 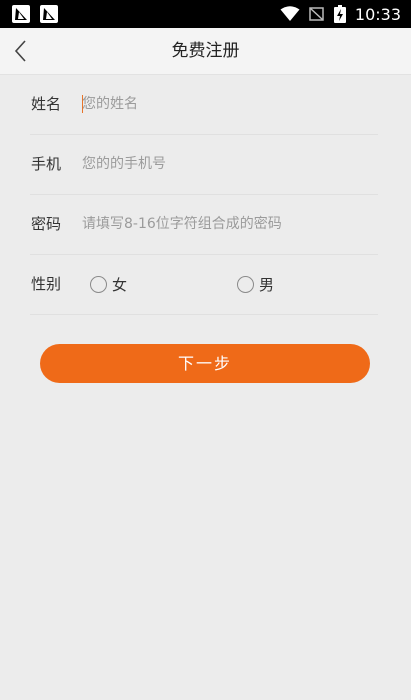 What do you see at coordinates (46, 224) in the screenshot?
I see `password-label: 密码` at bounding box center [46, 224].